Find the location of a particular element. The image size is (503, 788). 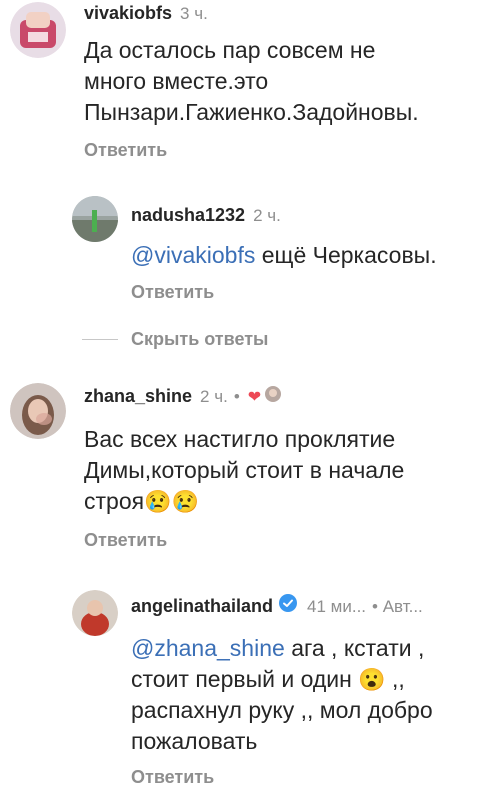

crying-emoji: 😢😢 is located at coordinates (171, 501).